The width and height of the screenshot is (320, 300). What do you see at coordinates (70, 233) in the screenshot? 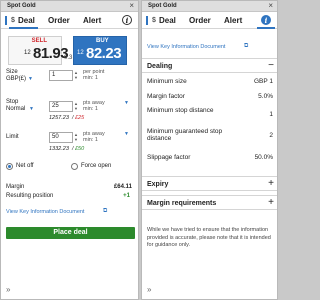
I see `place-deal-button: Place deal` at bounding box center [70, 233].